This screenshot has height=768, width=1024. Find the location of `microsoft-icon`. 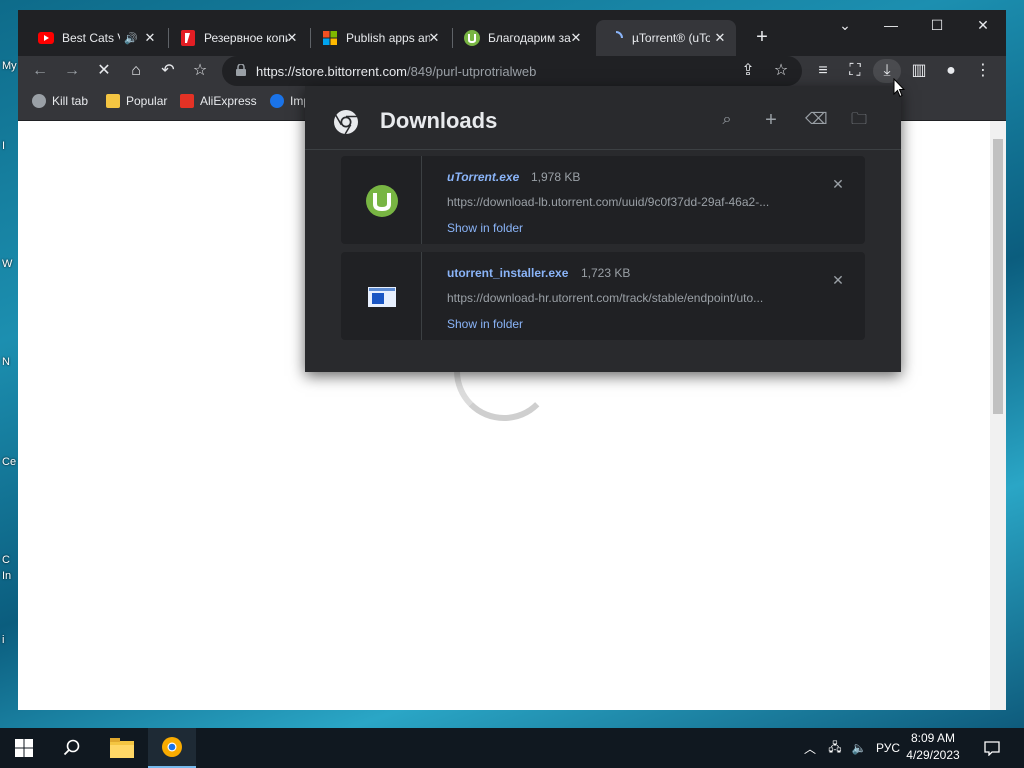

microsoft-icon is located at coordinates (330, 38).